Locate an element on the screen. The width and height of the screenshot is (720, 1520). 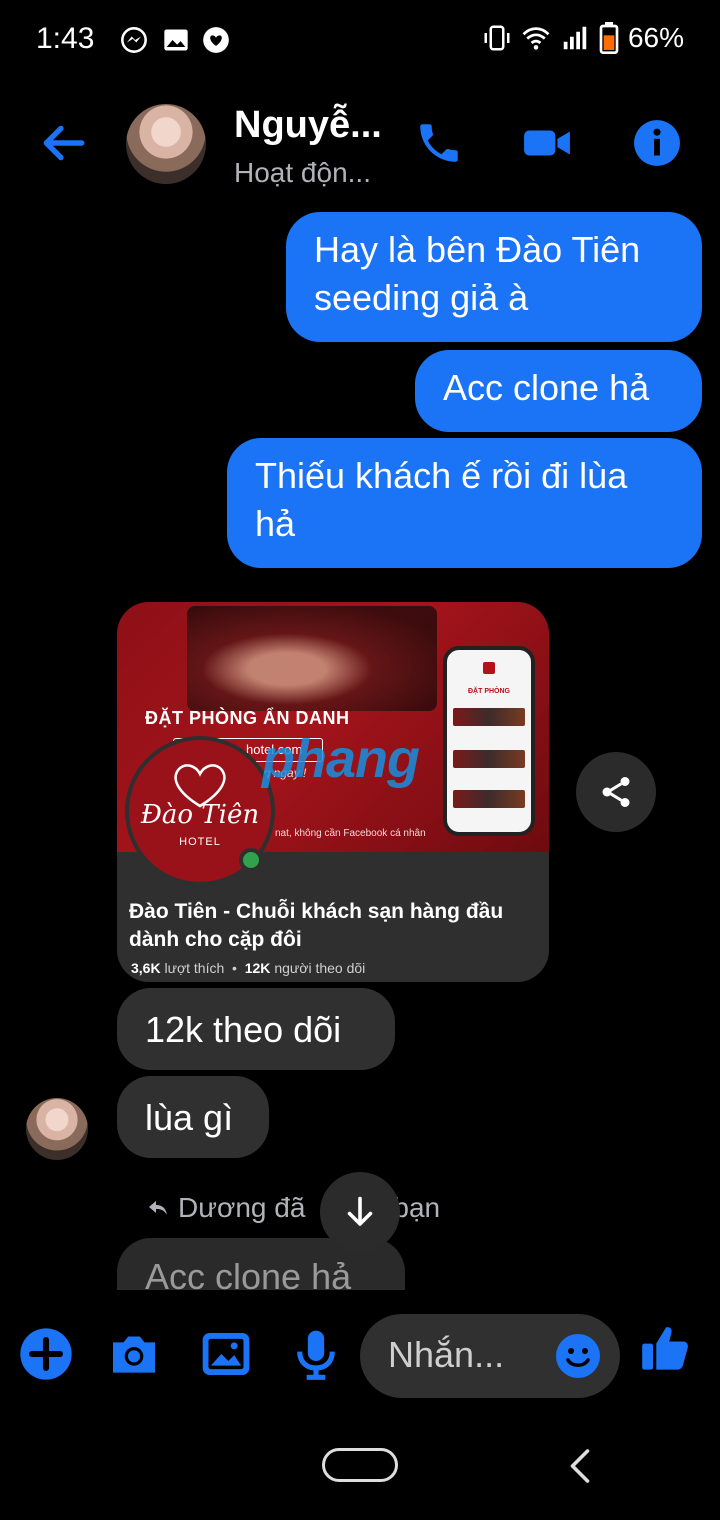
back-nav-icon is located at coordinates (580, 1466).